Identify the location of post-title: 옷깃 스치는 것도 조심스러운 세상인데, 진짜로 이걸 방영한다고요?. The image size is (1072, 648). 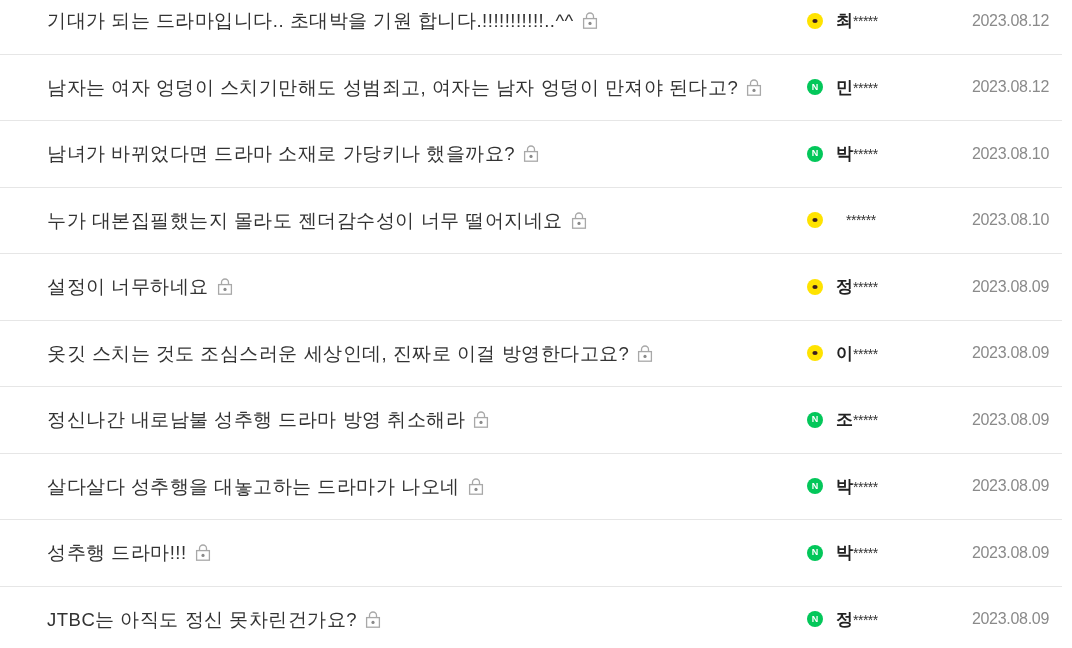
(338, 353).